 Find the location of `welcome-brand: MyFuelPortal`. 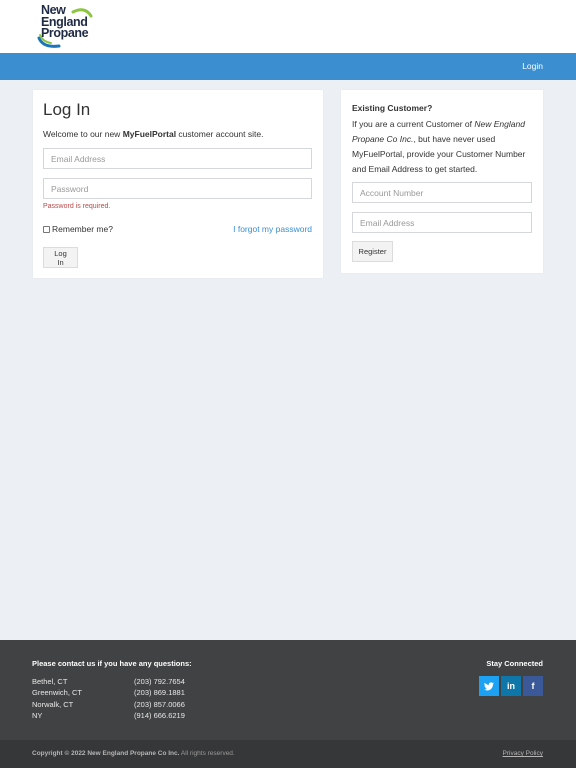

welcome-brand: MyFuelPortal is located at coordinates (149, 134).